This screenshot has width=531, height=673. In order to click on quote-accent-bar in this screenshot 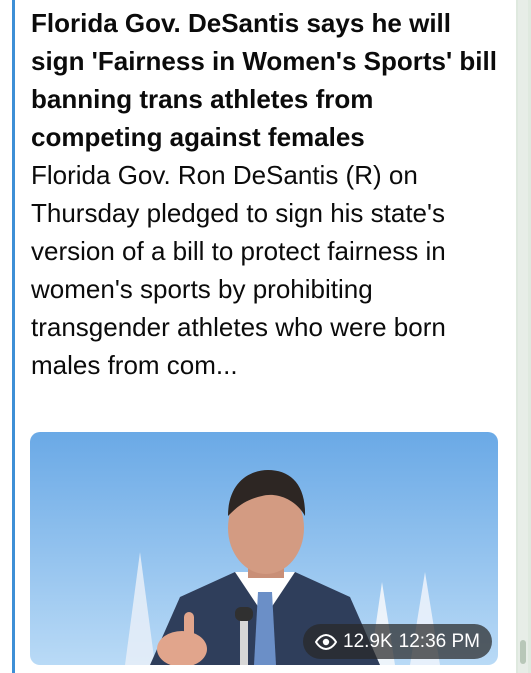, I will do `click(13, 336)`.